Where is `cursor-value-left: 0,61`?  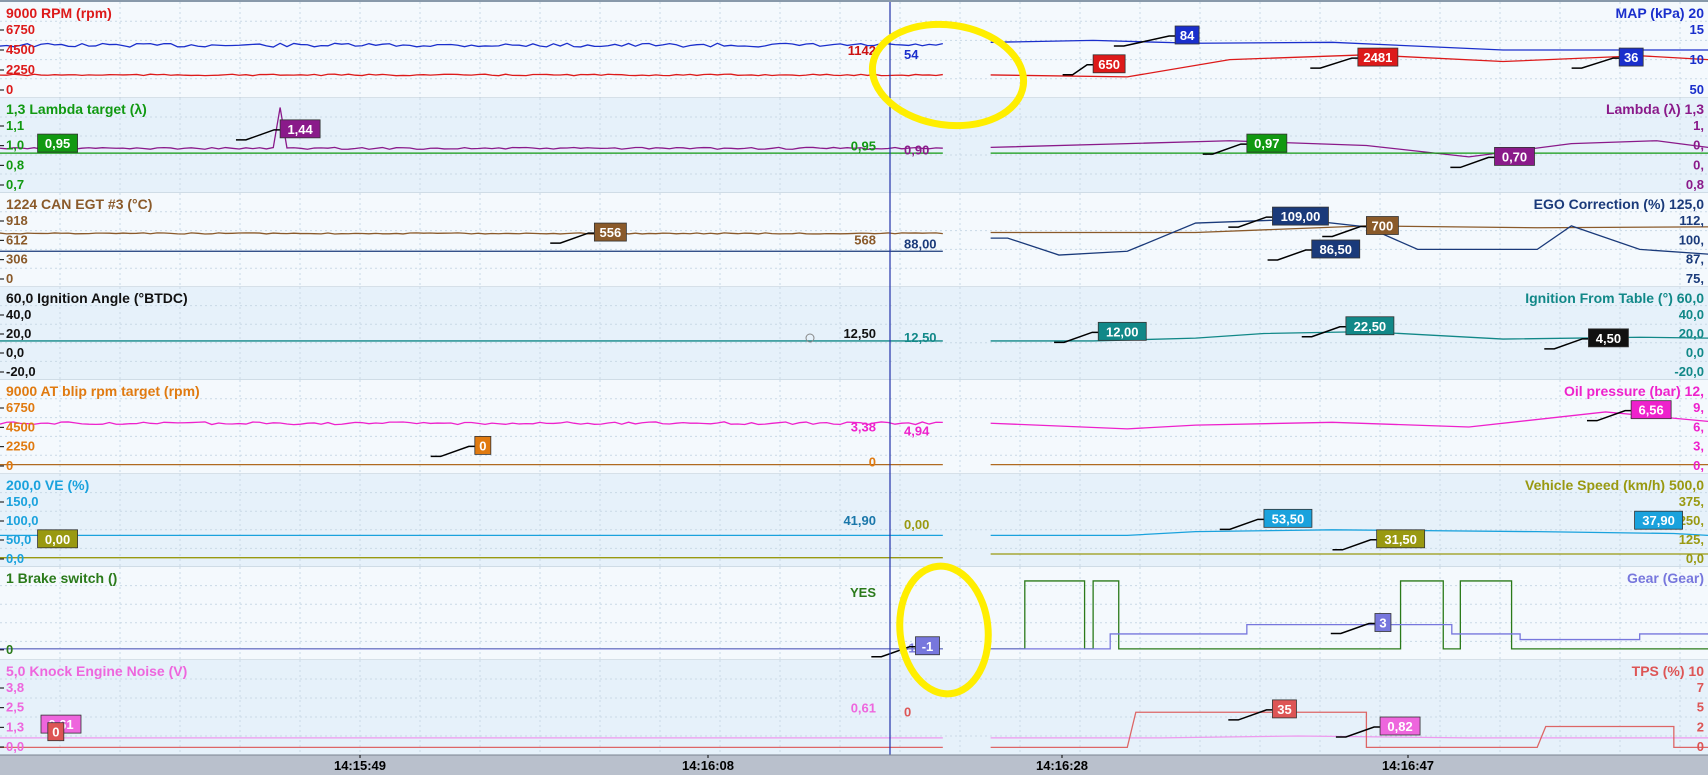 cursor-value-left: 0,61 is located at coordinates (863, 707).